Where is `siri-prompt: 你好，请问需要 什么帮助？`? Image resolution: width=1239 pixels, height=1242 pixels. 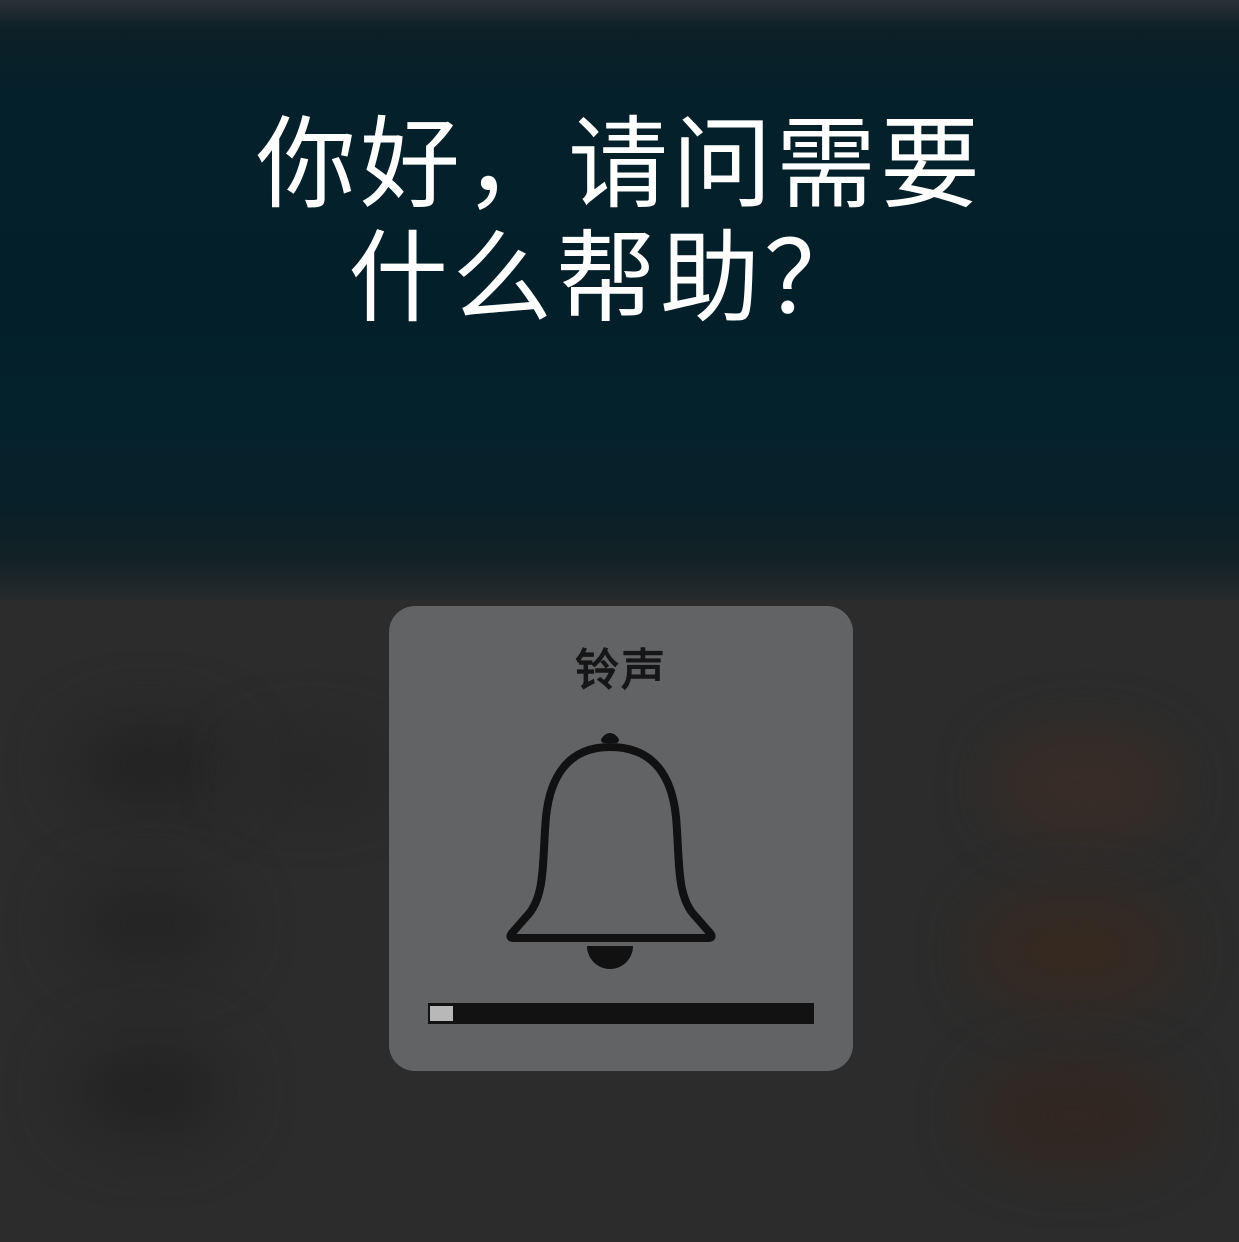
siri-prompt: 你好，请问需要 什么帮助？ is located at coordinates (620, 222).